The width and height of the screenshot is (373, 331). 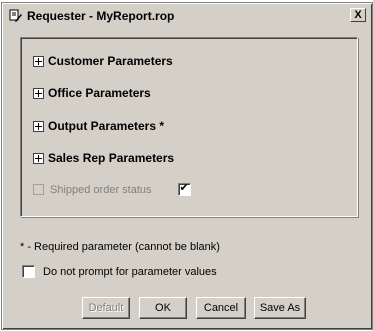 I want to click on output-parameters-node: Output Parameters *, so click(x=98, y=126).